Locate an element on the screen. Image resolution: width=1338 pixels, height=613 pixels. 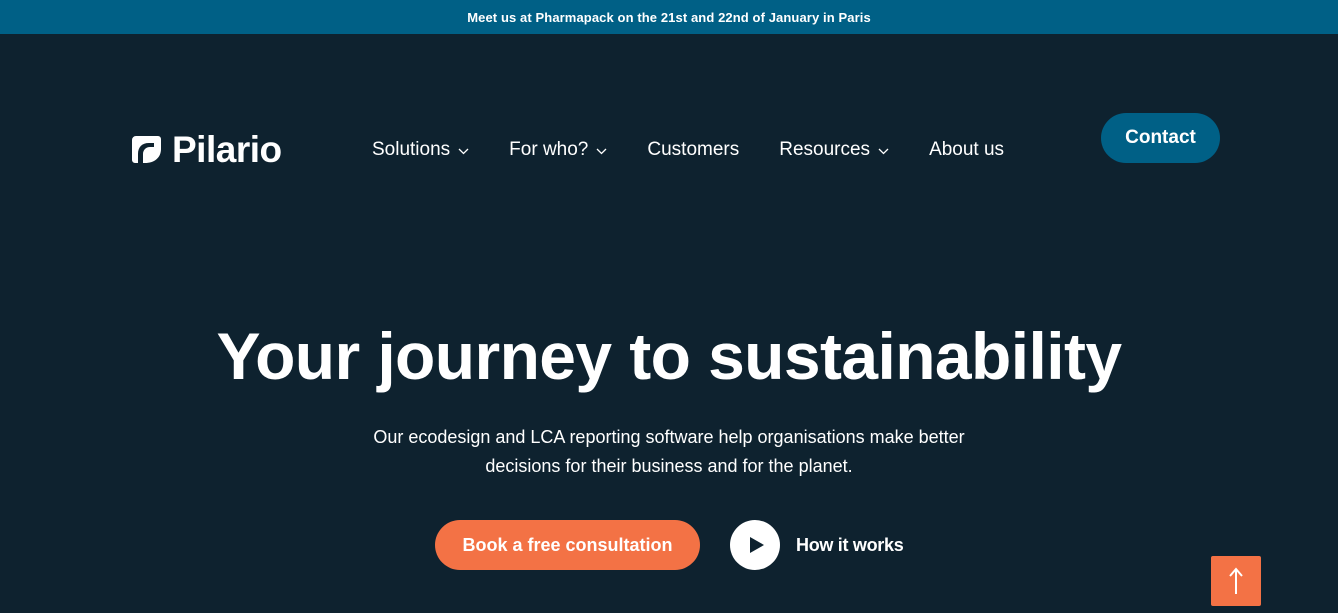
site-logo: Pilario is located at coordinates (205, 150).